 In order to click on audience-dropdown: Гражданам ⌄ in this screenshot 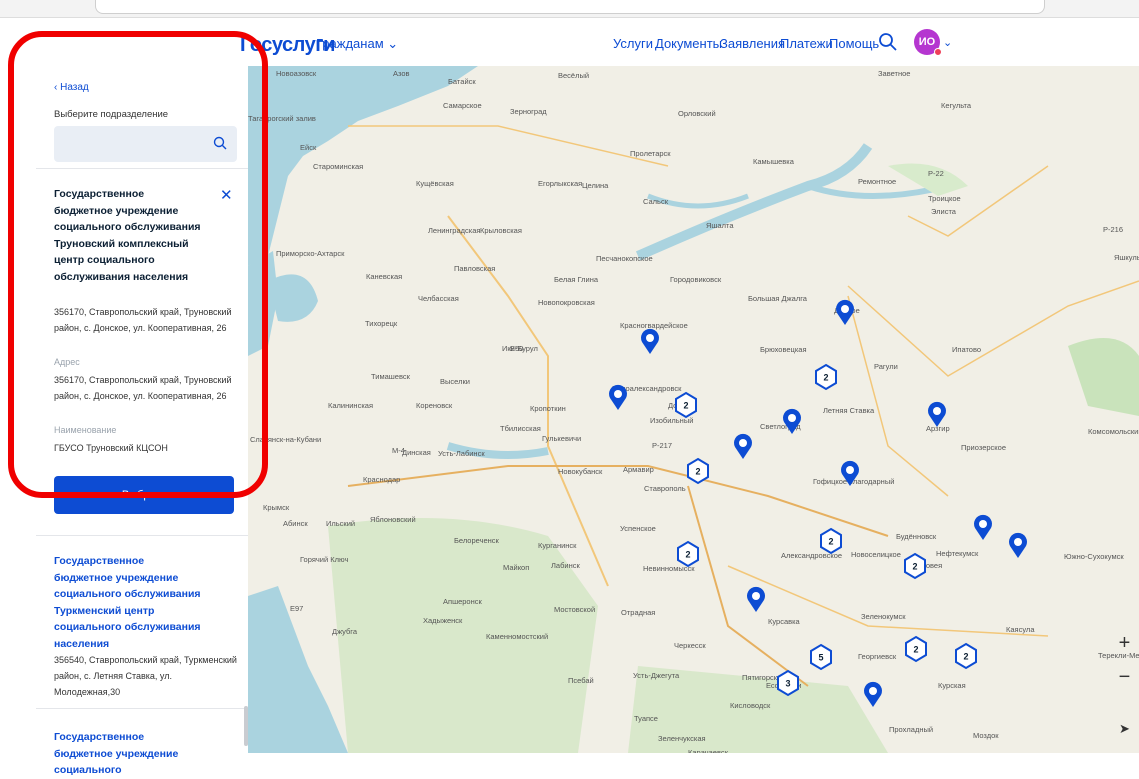, I will do `click(357, 44)`.